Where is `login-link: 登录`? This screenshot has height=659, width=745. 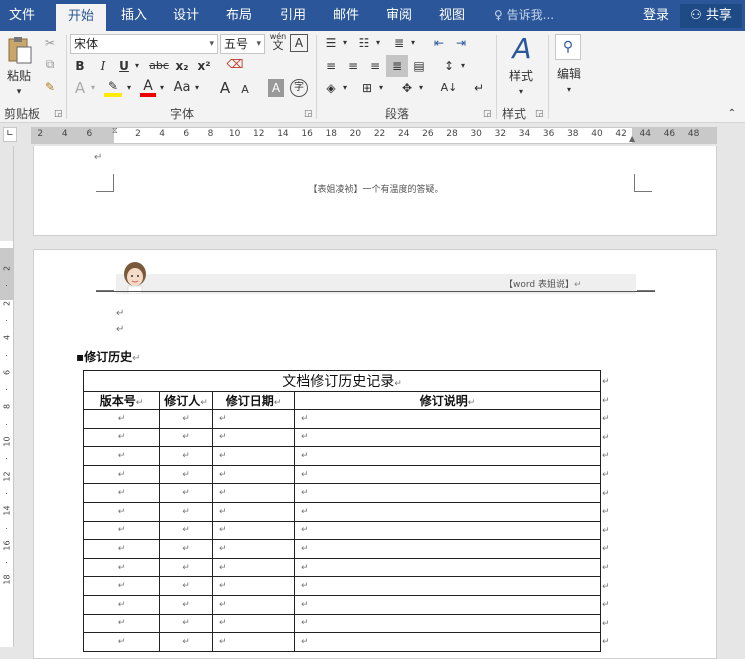
login-link: 登录 is located at coordinates (656, 15).